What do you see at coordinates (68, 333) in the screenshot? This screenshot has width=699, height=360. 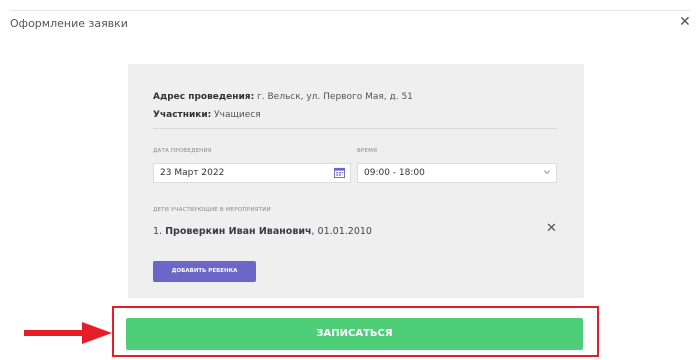 I see `arrow-icon` at bounding box center [68, 333].